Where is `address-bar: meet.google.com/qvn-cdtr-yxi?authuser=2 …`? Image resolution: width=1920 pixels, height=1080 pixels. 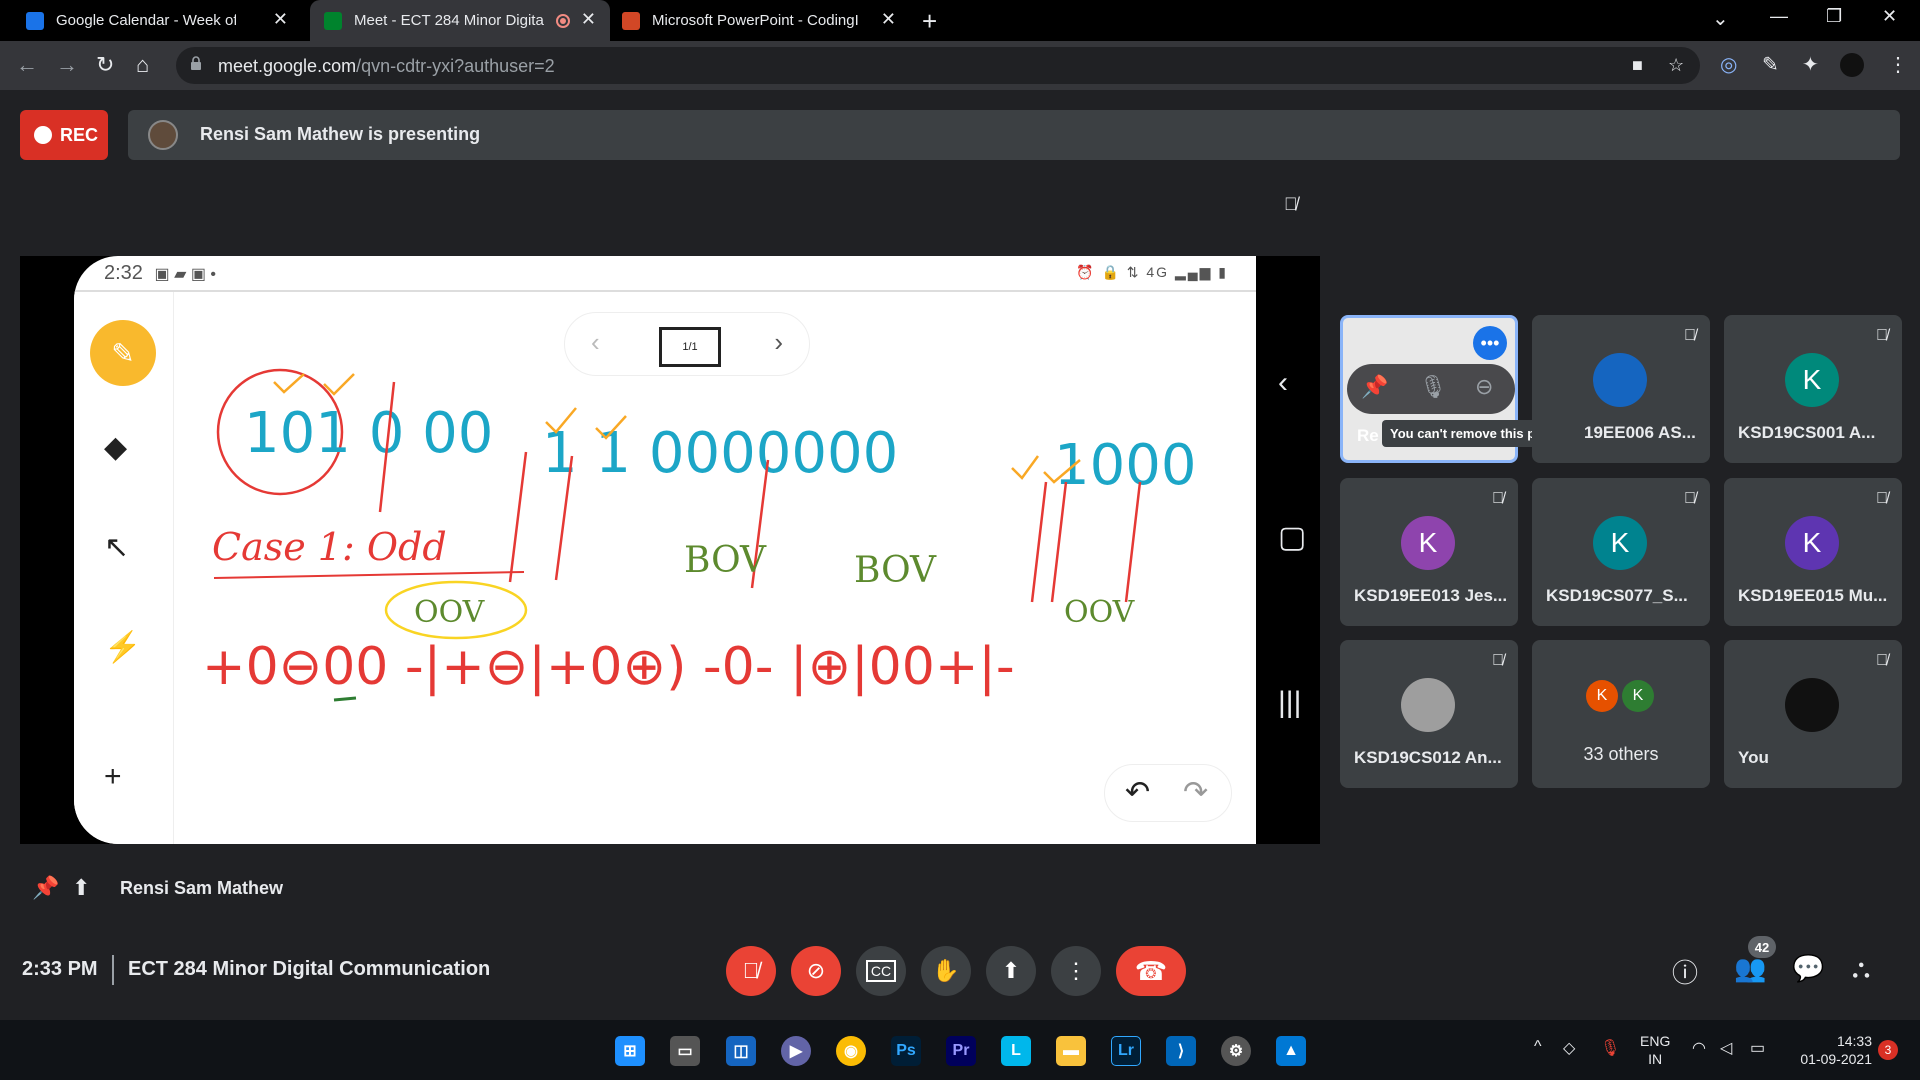
address-bar: meet.google.com/qvn-cdtr-yxi?authuser=2 … is located at coordinates (938, 65).